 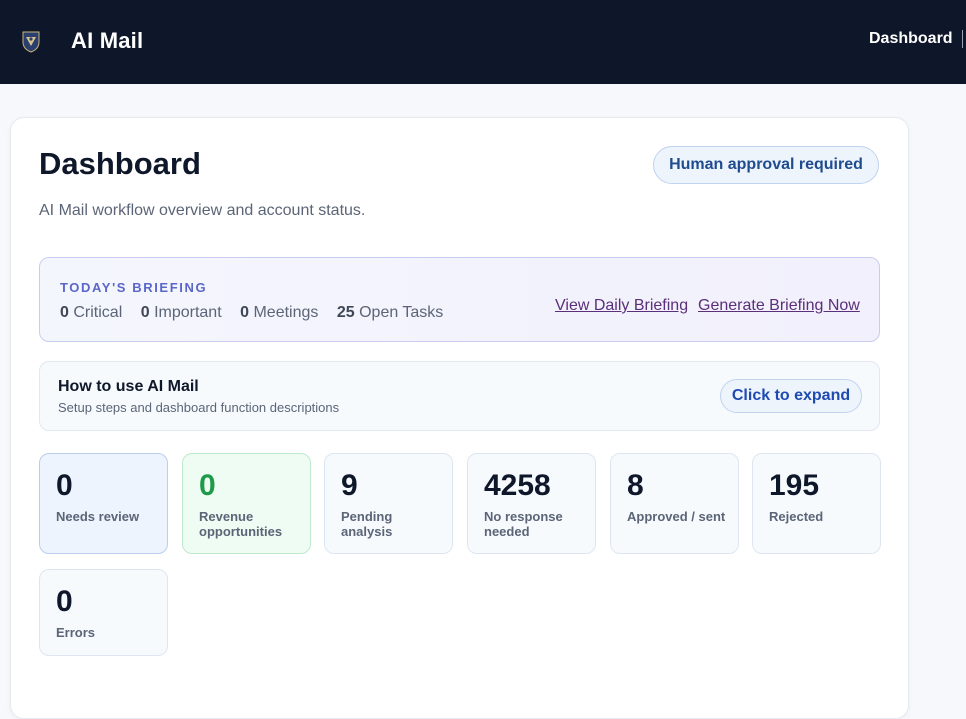 I want to click on stat-card-no-response-needed: 4258 No response needed, so click(x=531, y=503).